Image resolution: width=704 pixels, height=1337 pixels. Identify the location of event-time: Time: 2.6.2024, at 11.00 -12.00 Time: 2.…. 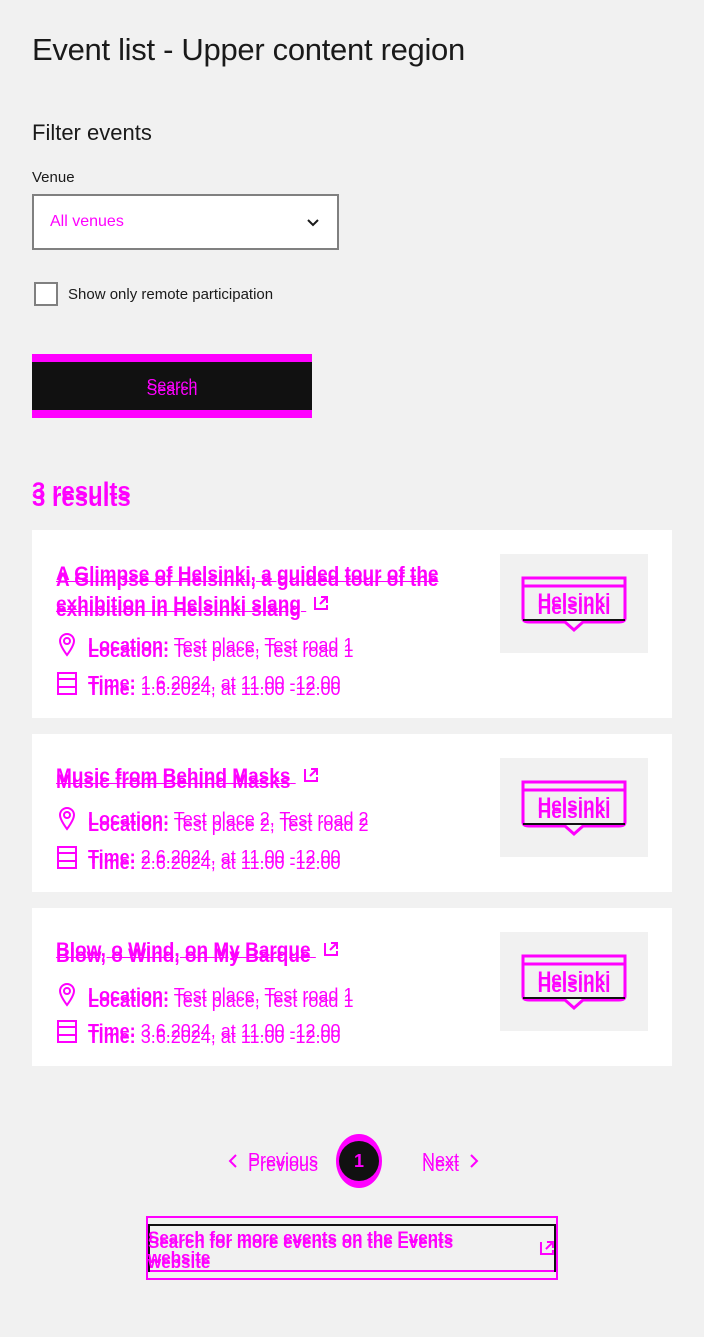
(198, 858).